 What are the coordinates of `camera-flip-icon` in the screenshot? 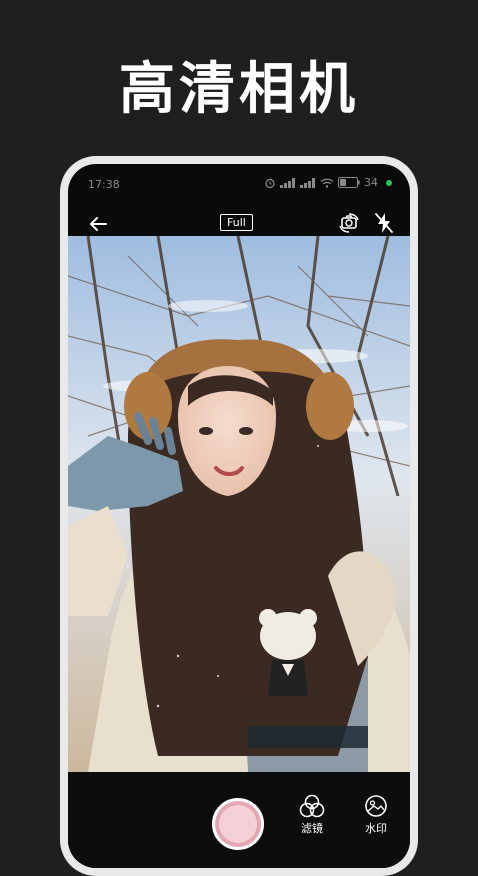 It's located at (349, 223).